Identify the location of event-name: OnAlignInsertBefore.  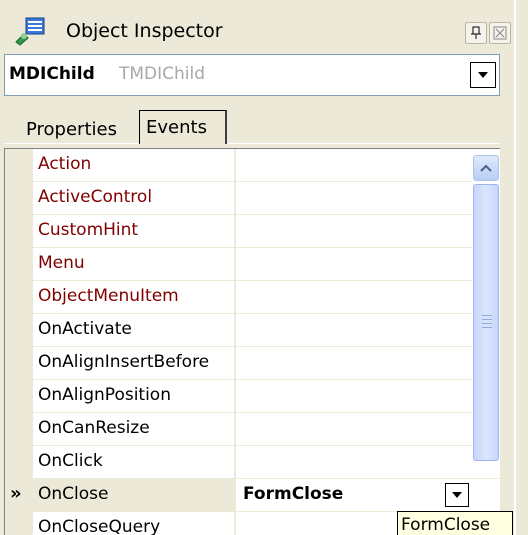
(124, 362).